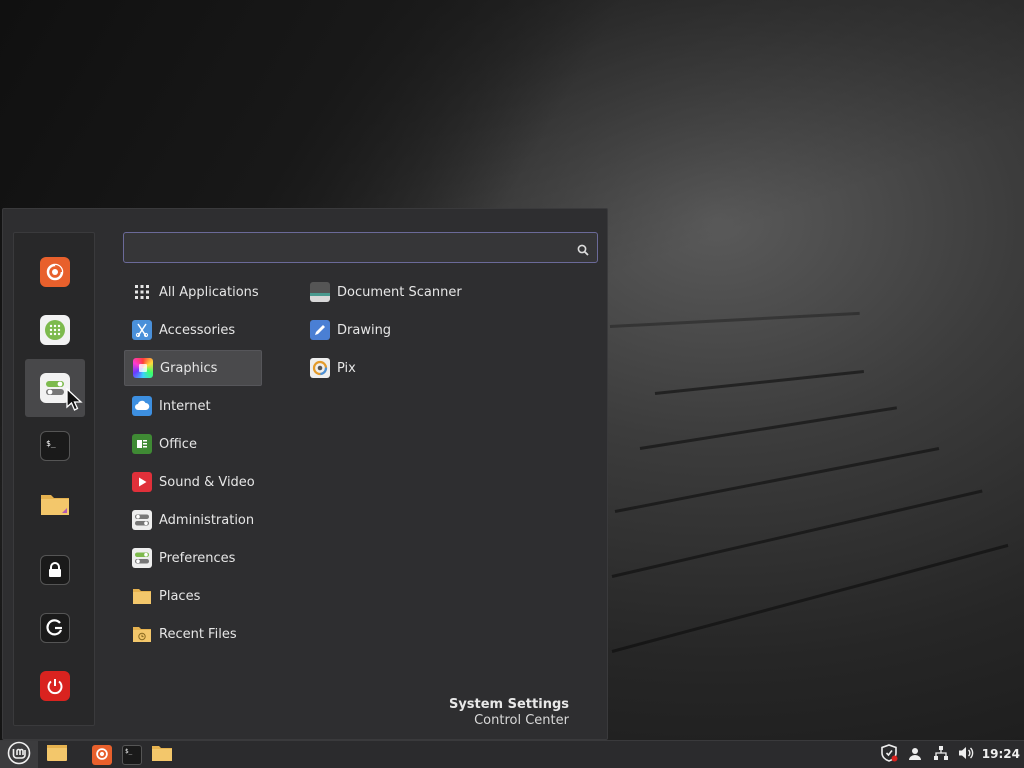 The image size is (1024, 768). I want to click on logout-icon, so click(55, 628).